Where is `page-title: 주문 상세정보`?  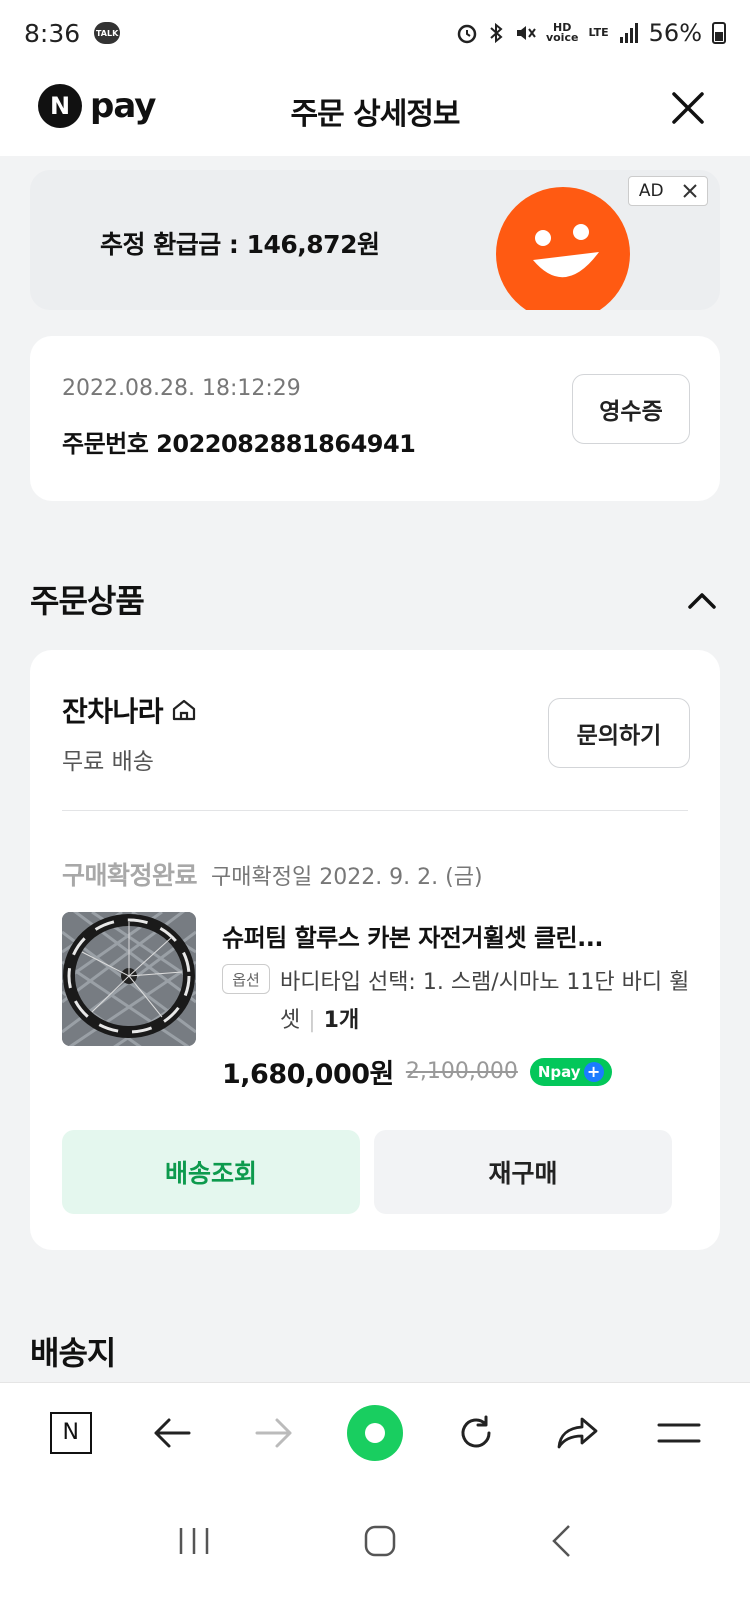
page-title: 주문 상세정보 is located at coordinates (375, 114).